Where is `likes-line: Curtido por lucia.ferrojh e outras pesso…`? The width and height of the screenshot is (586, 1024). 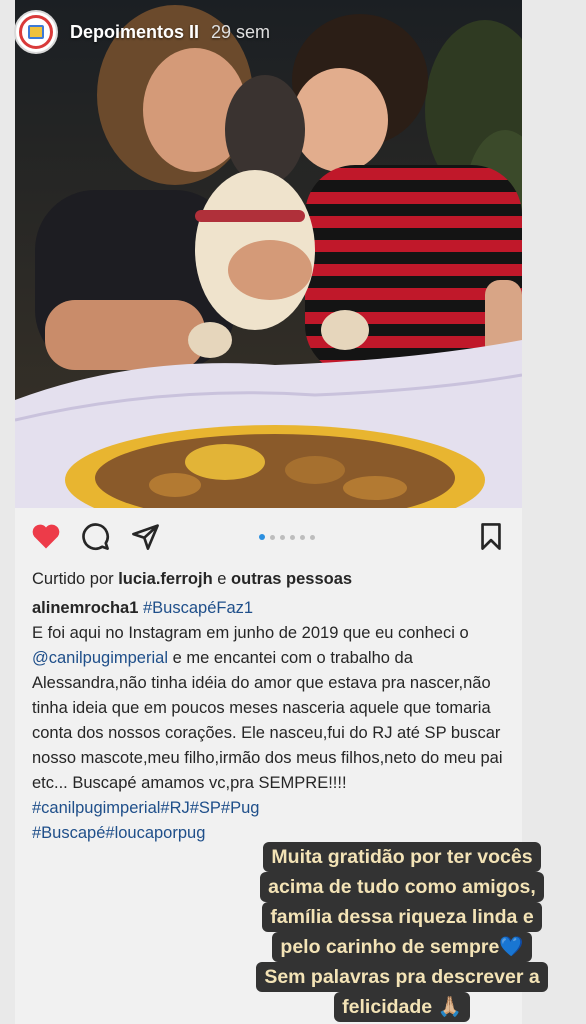
likes-line: Curtido por lucia.ferrojh e outras pesso… is located at coordinates (192, 579).